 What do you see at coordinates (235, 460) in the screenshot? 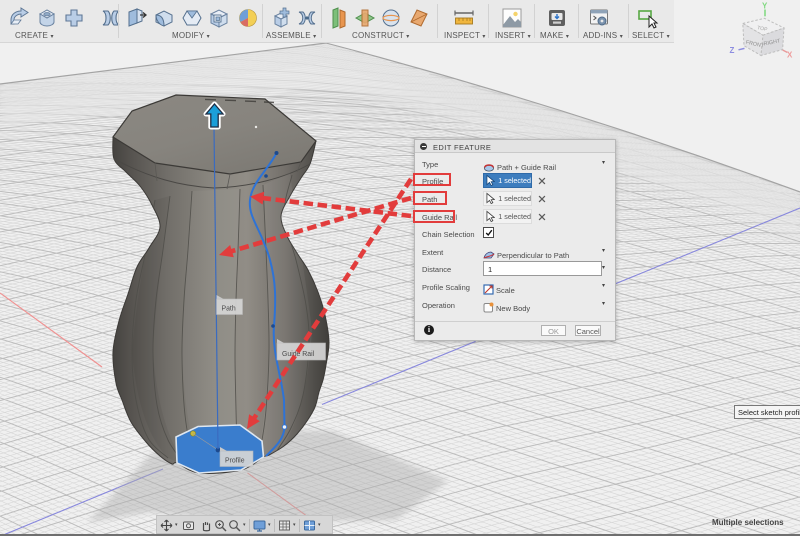
I see `svg-text: Profile` at bounding box center [235, 460].